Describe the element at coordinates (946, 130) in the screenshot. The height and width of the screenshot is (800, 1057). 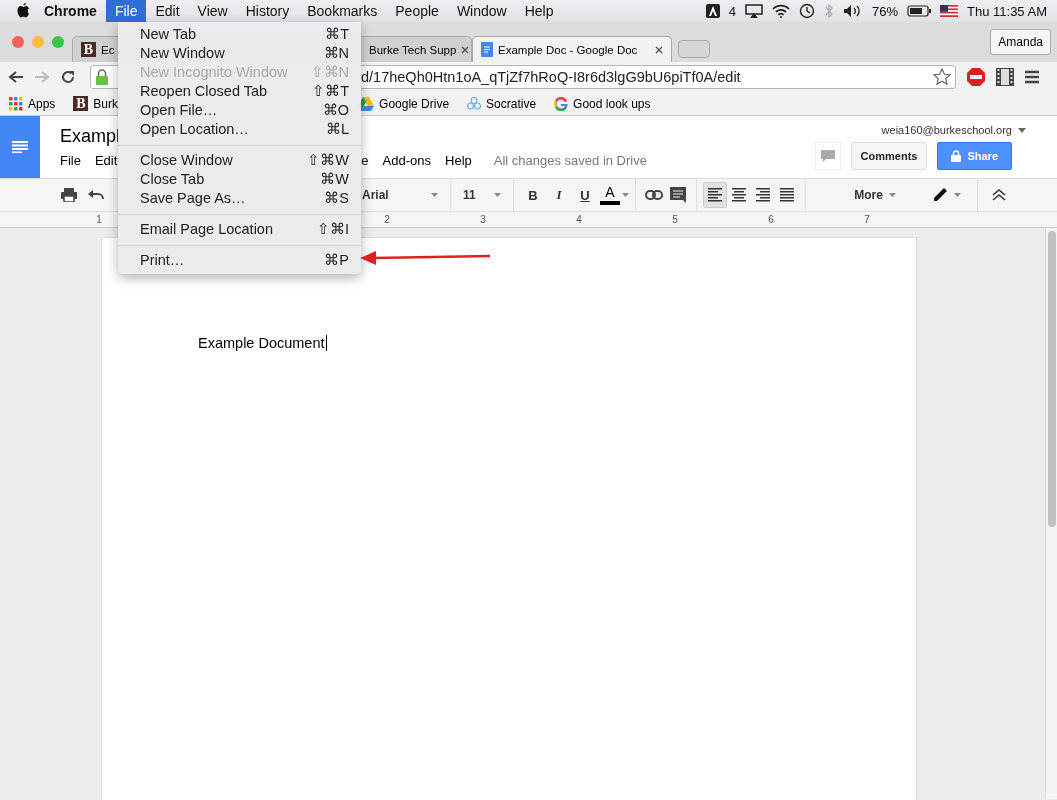
I see `account-email: weia160@burkeschool.org` at that location.